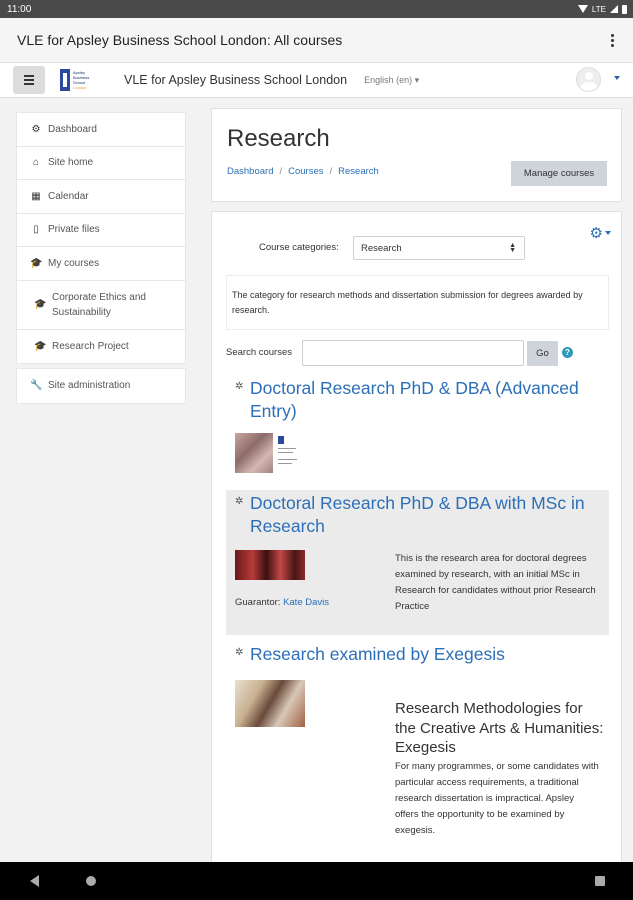  Describe the element at coordinates (427, 654) in the screenshot. I see `course-title-link: Research examined by Exegesis` at that location.